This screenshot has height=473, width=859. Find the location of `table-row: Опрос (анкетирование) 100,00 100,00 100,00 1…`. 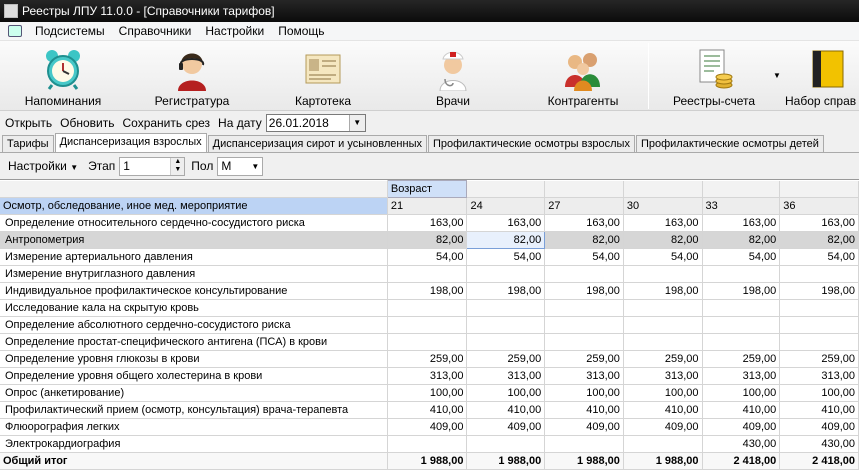

table-row: Опрос (анкетирование) 100,00 100,00 100,00 1… is located at coordinates (429, 393).